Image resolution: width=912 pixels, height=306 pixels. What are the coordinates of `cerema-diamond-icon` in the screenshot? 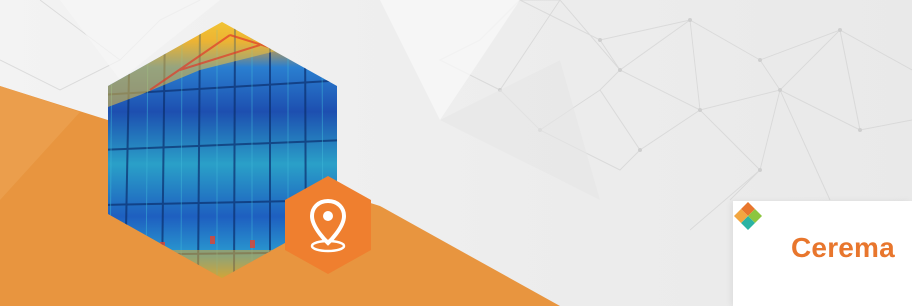 It's located at (748, 216).